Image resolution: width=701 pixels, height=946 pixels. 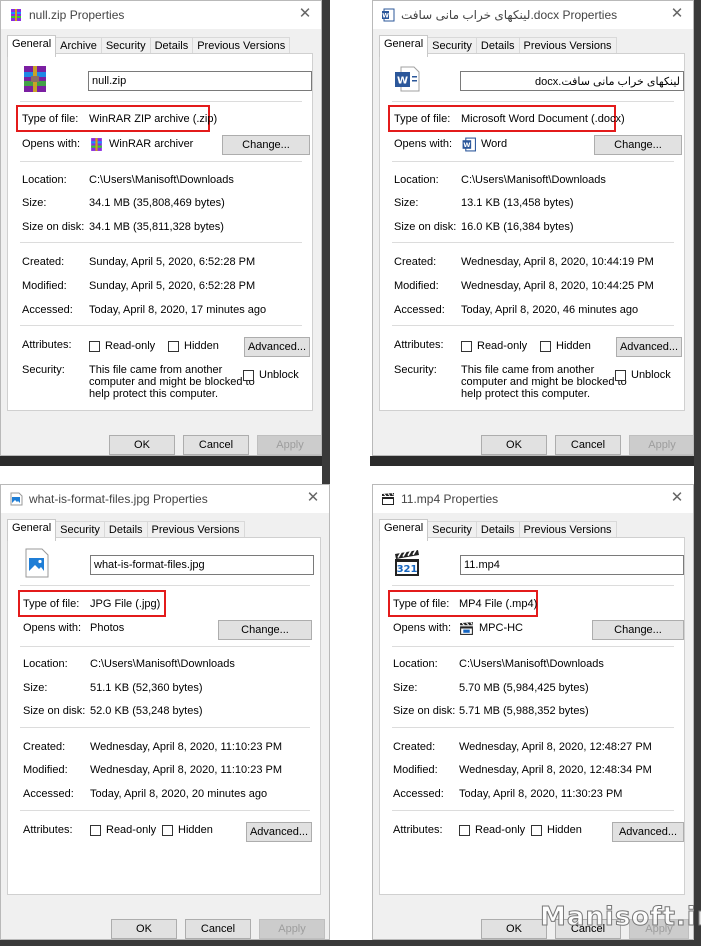 What do you see at coordinates (517, 227) in the screenshot?
I see `size-on-disk-value: 16.0 KB (16,384 bytes)` at bounding box center [517, 227].